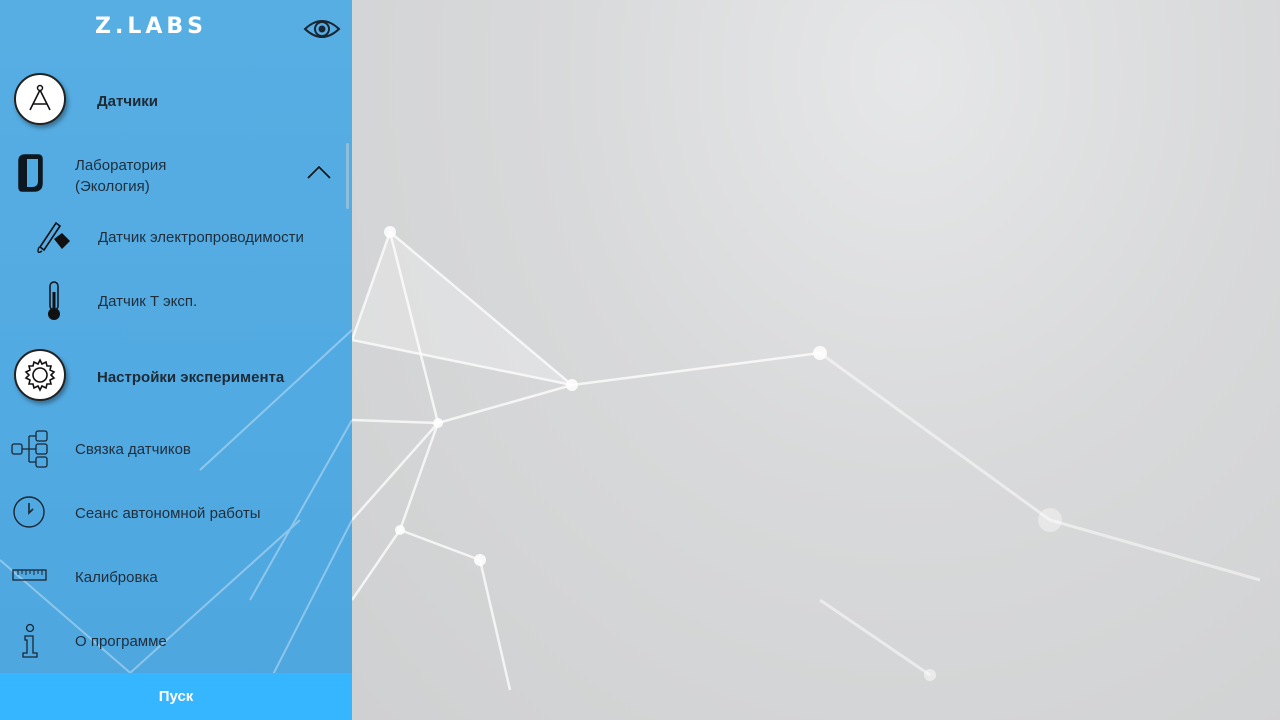  What do you see at coordinates (133, 449) in the screenshot?
I see `settings-item-label: Связка датчиков` at bounding box center [133, 449].